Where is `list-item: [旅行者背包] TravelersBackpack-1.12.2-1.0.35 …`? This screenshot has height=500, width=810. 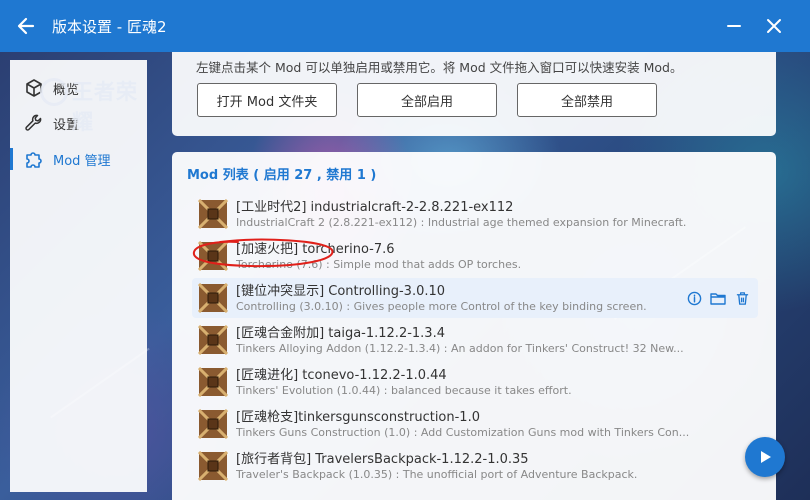
list-item: [旅行者背包] TravelersBackpack-1.12.2-1.0.35 … is located at coordinates (475, 466).